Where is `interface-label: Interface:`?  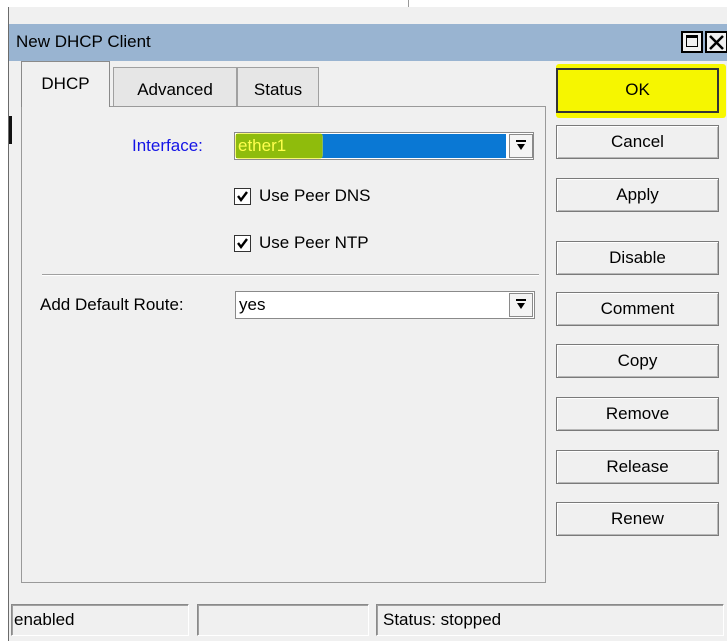
interface-label: Interface: is located at coordinates (167, 145).